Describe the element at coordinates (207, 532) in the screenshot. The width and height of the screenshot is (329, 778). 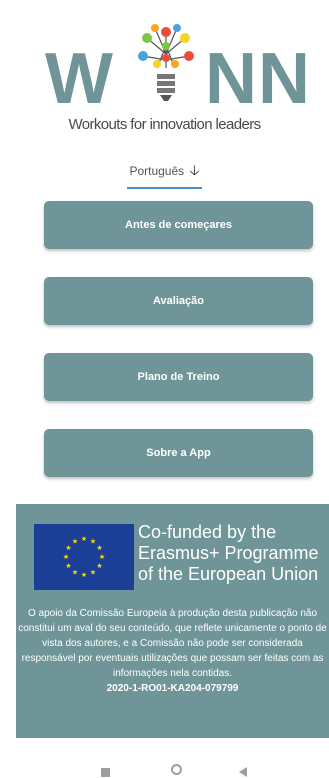
I see `cofunded-line: Co-funded by the` at that location.